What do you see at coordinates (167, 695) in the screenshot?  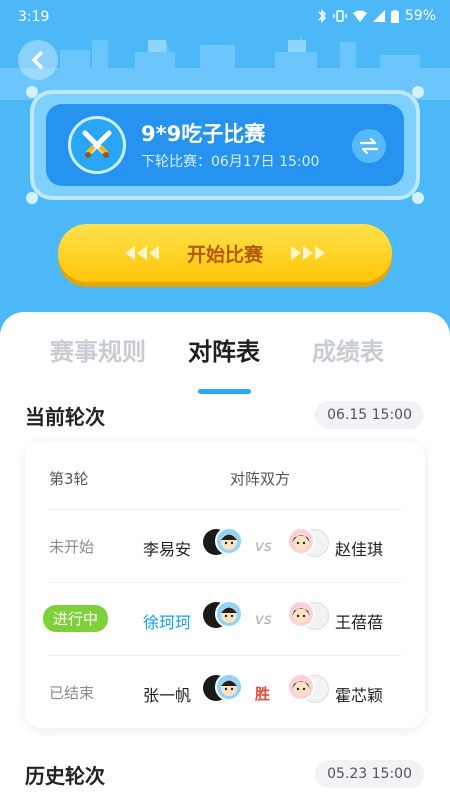 I see `player1-name: 张一帆` at bounding box center [167, 695].